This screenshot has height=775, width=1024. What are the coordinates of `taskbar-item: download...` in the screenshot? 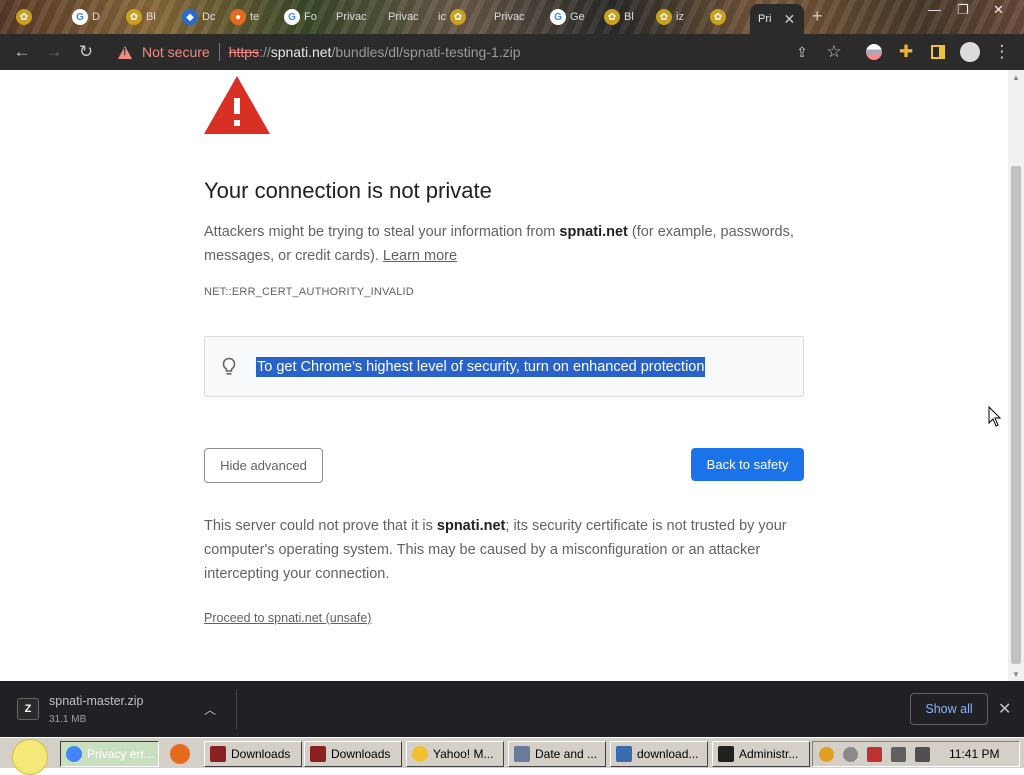 It's located at (659, 754).